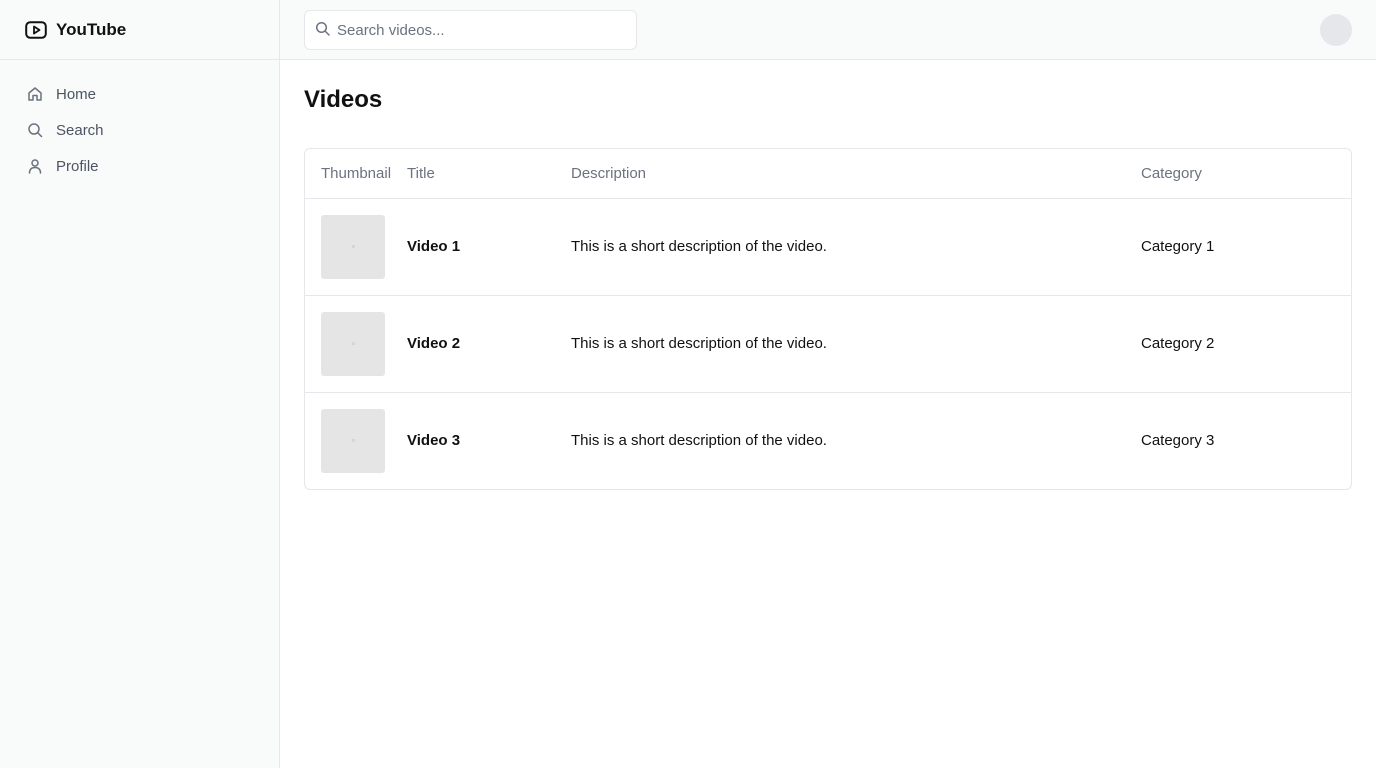 The width and height of the screenshot is (1376, 768). What do you see at coordinates (77, 166) in the screenshot?
I see `sidebar-item-label: Profile` at bounding box center [77, 166].